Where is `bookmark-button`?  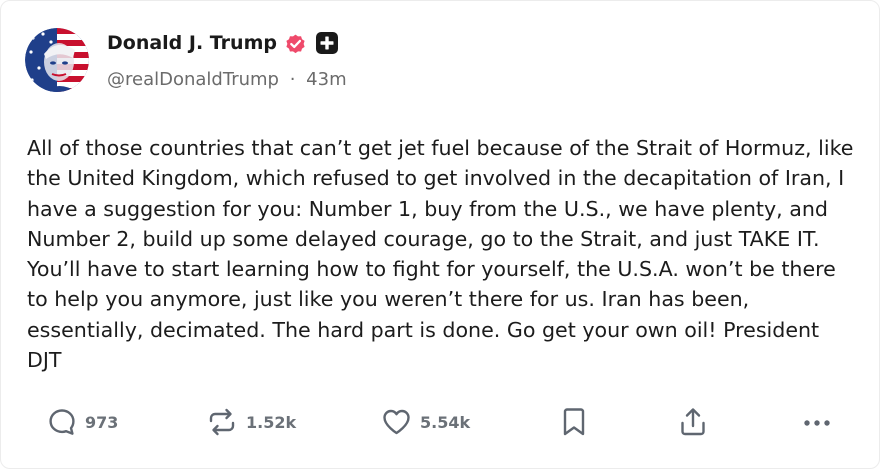 bookmark-button is located at coordinates (574, 422).